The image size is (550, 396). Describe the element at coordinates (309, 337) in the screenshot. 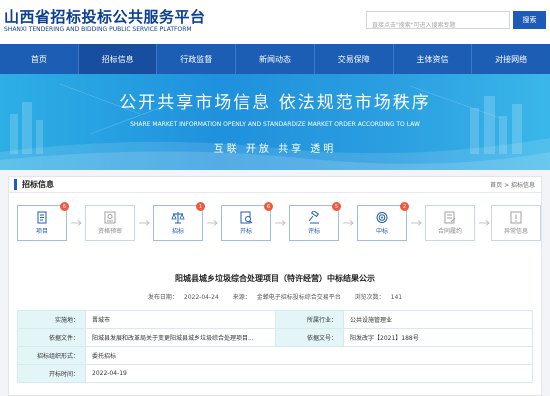

I see `table-key: 依据文号：` at that location.